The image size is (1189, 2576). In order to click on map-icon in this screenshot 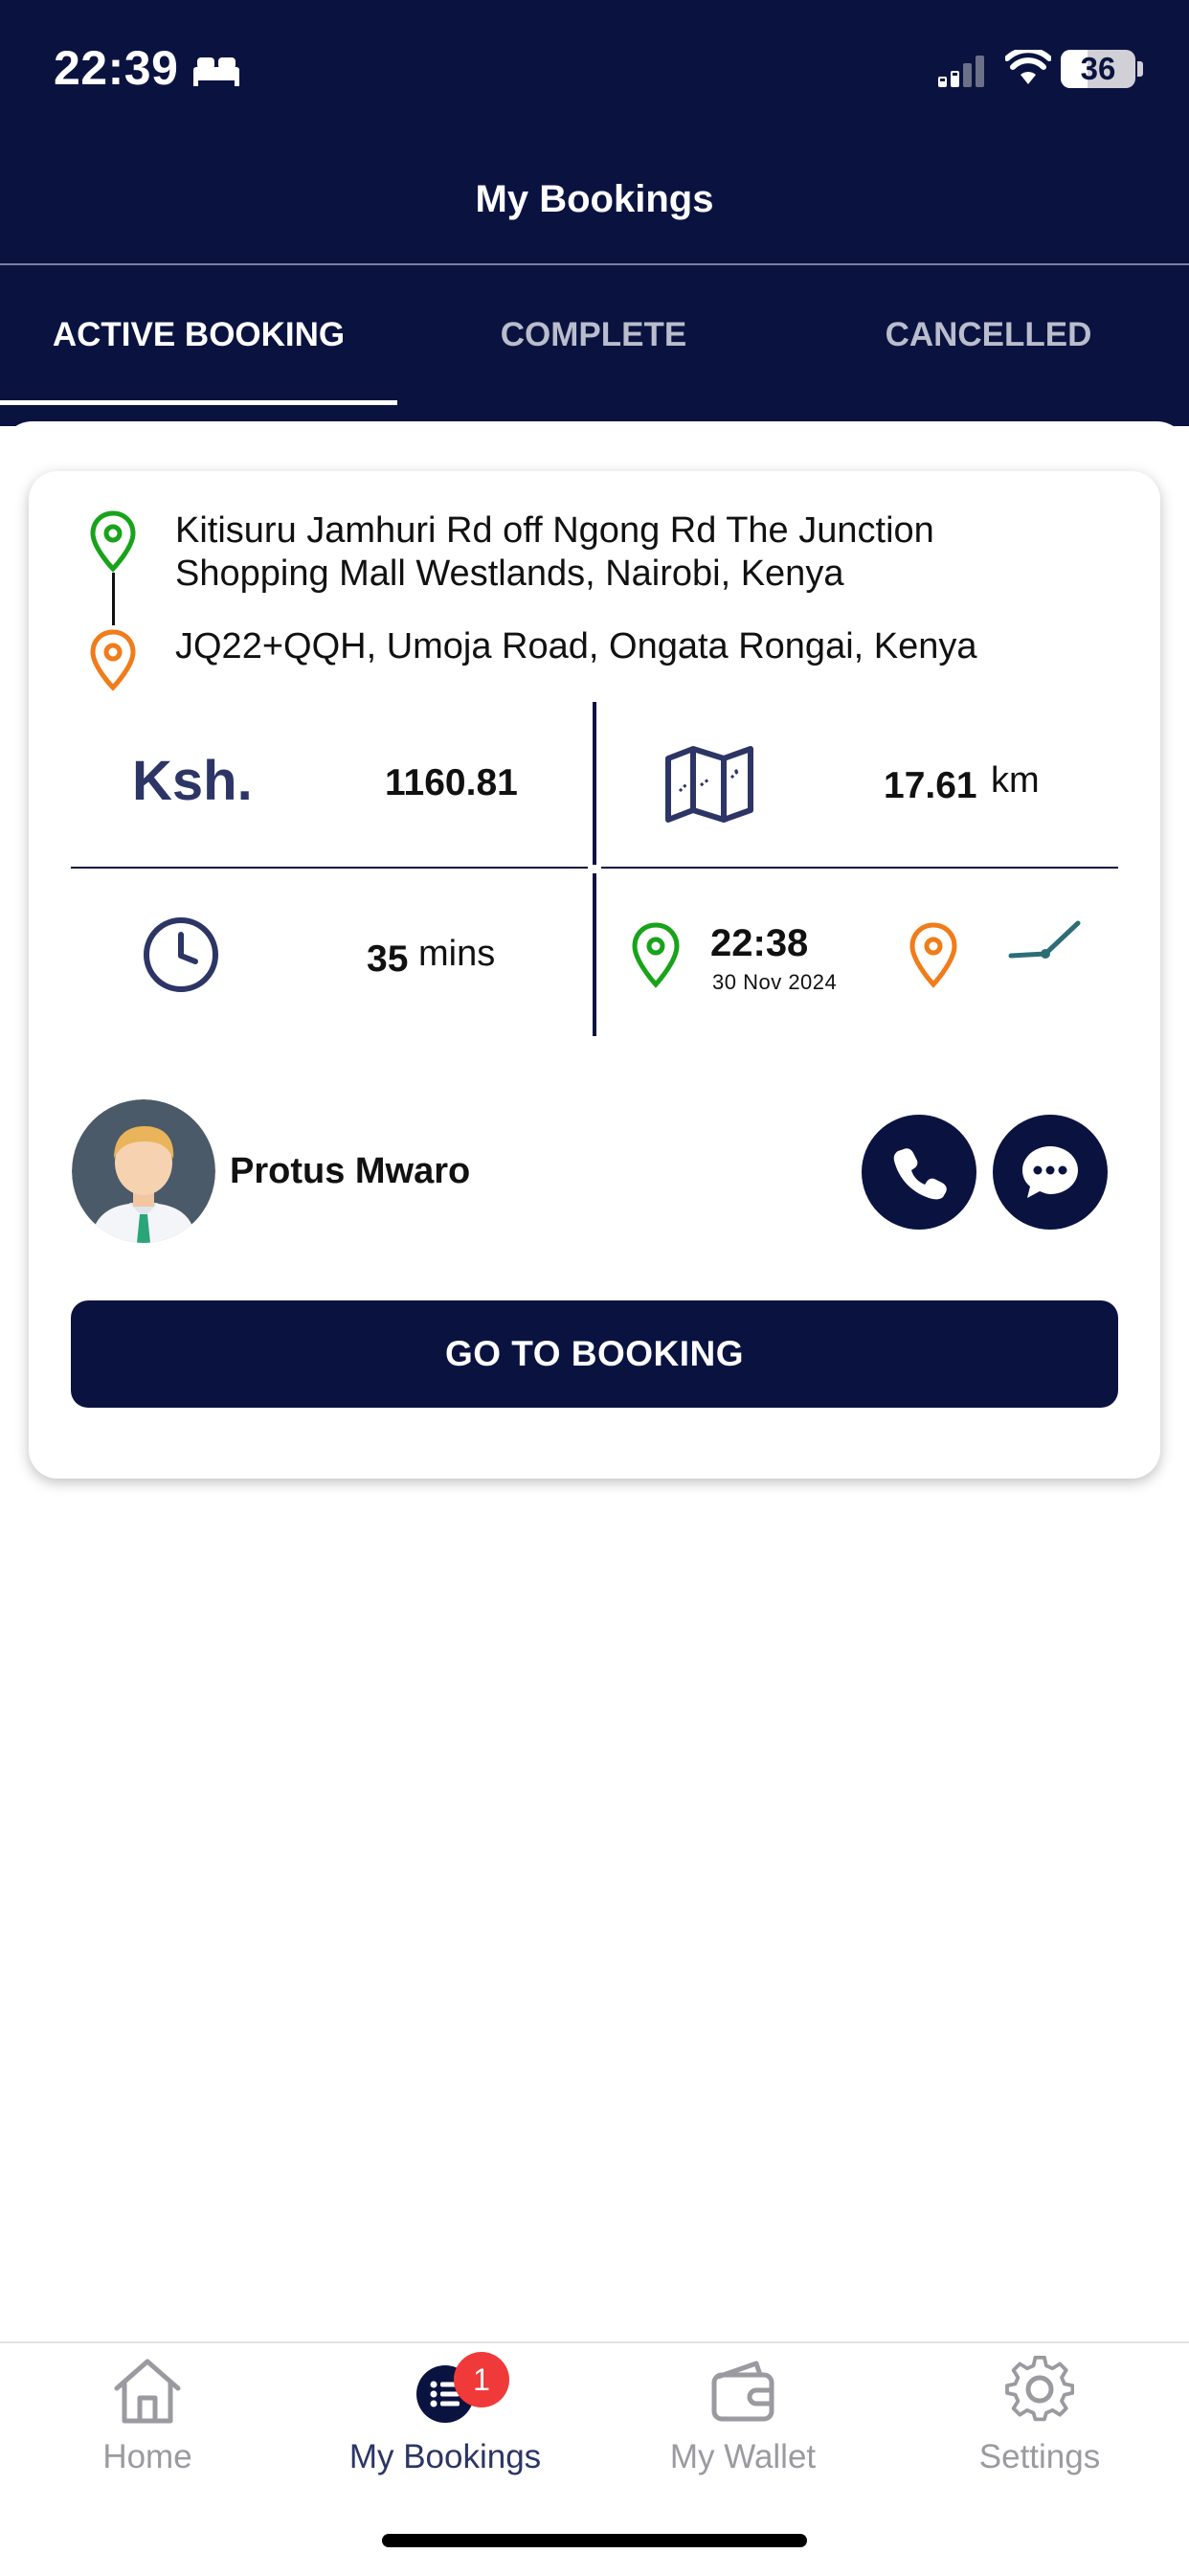, I will do `click(709, 786)`.